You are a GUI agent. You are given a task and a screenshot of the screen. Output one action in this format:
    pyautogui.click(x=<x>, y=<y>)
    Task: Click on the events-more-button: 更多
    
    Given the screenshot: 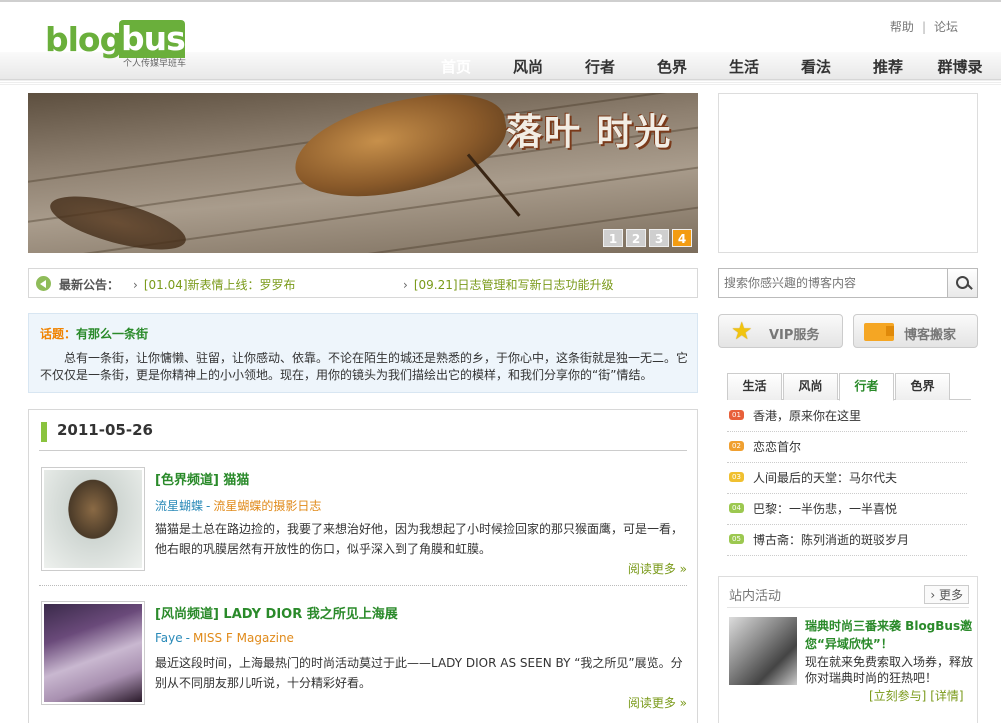 What is the action you would take?
    pyautogui.click(x=946, y=594)
    